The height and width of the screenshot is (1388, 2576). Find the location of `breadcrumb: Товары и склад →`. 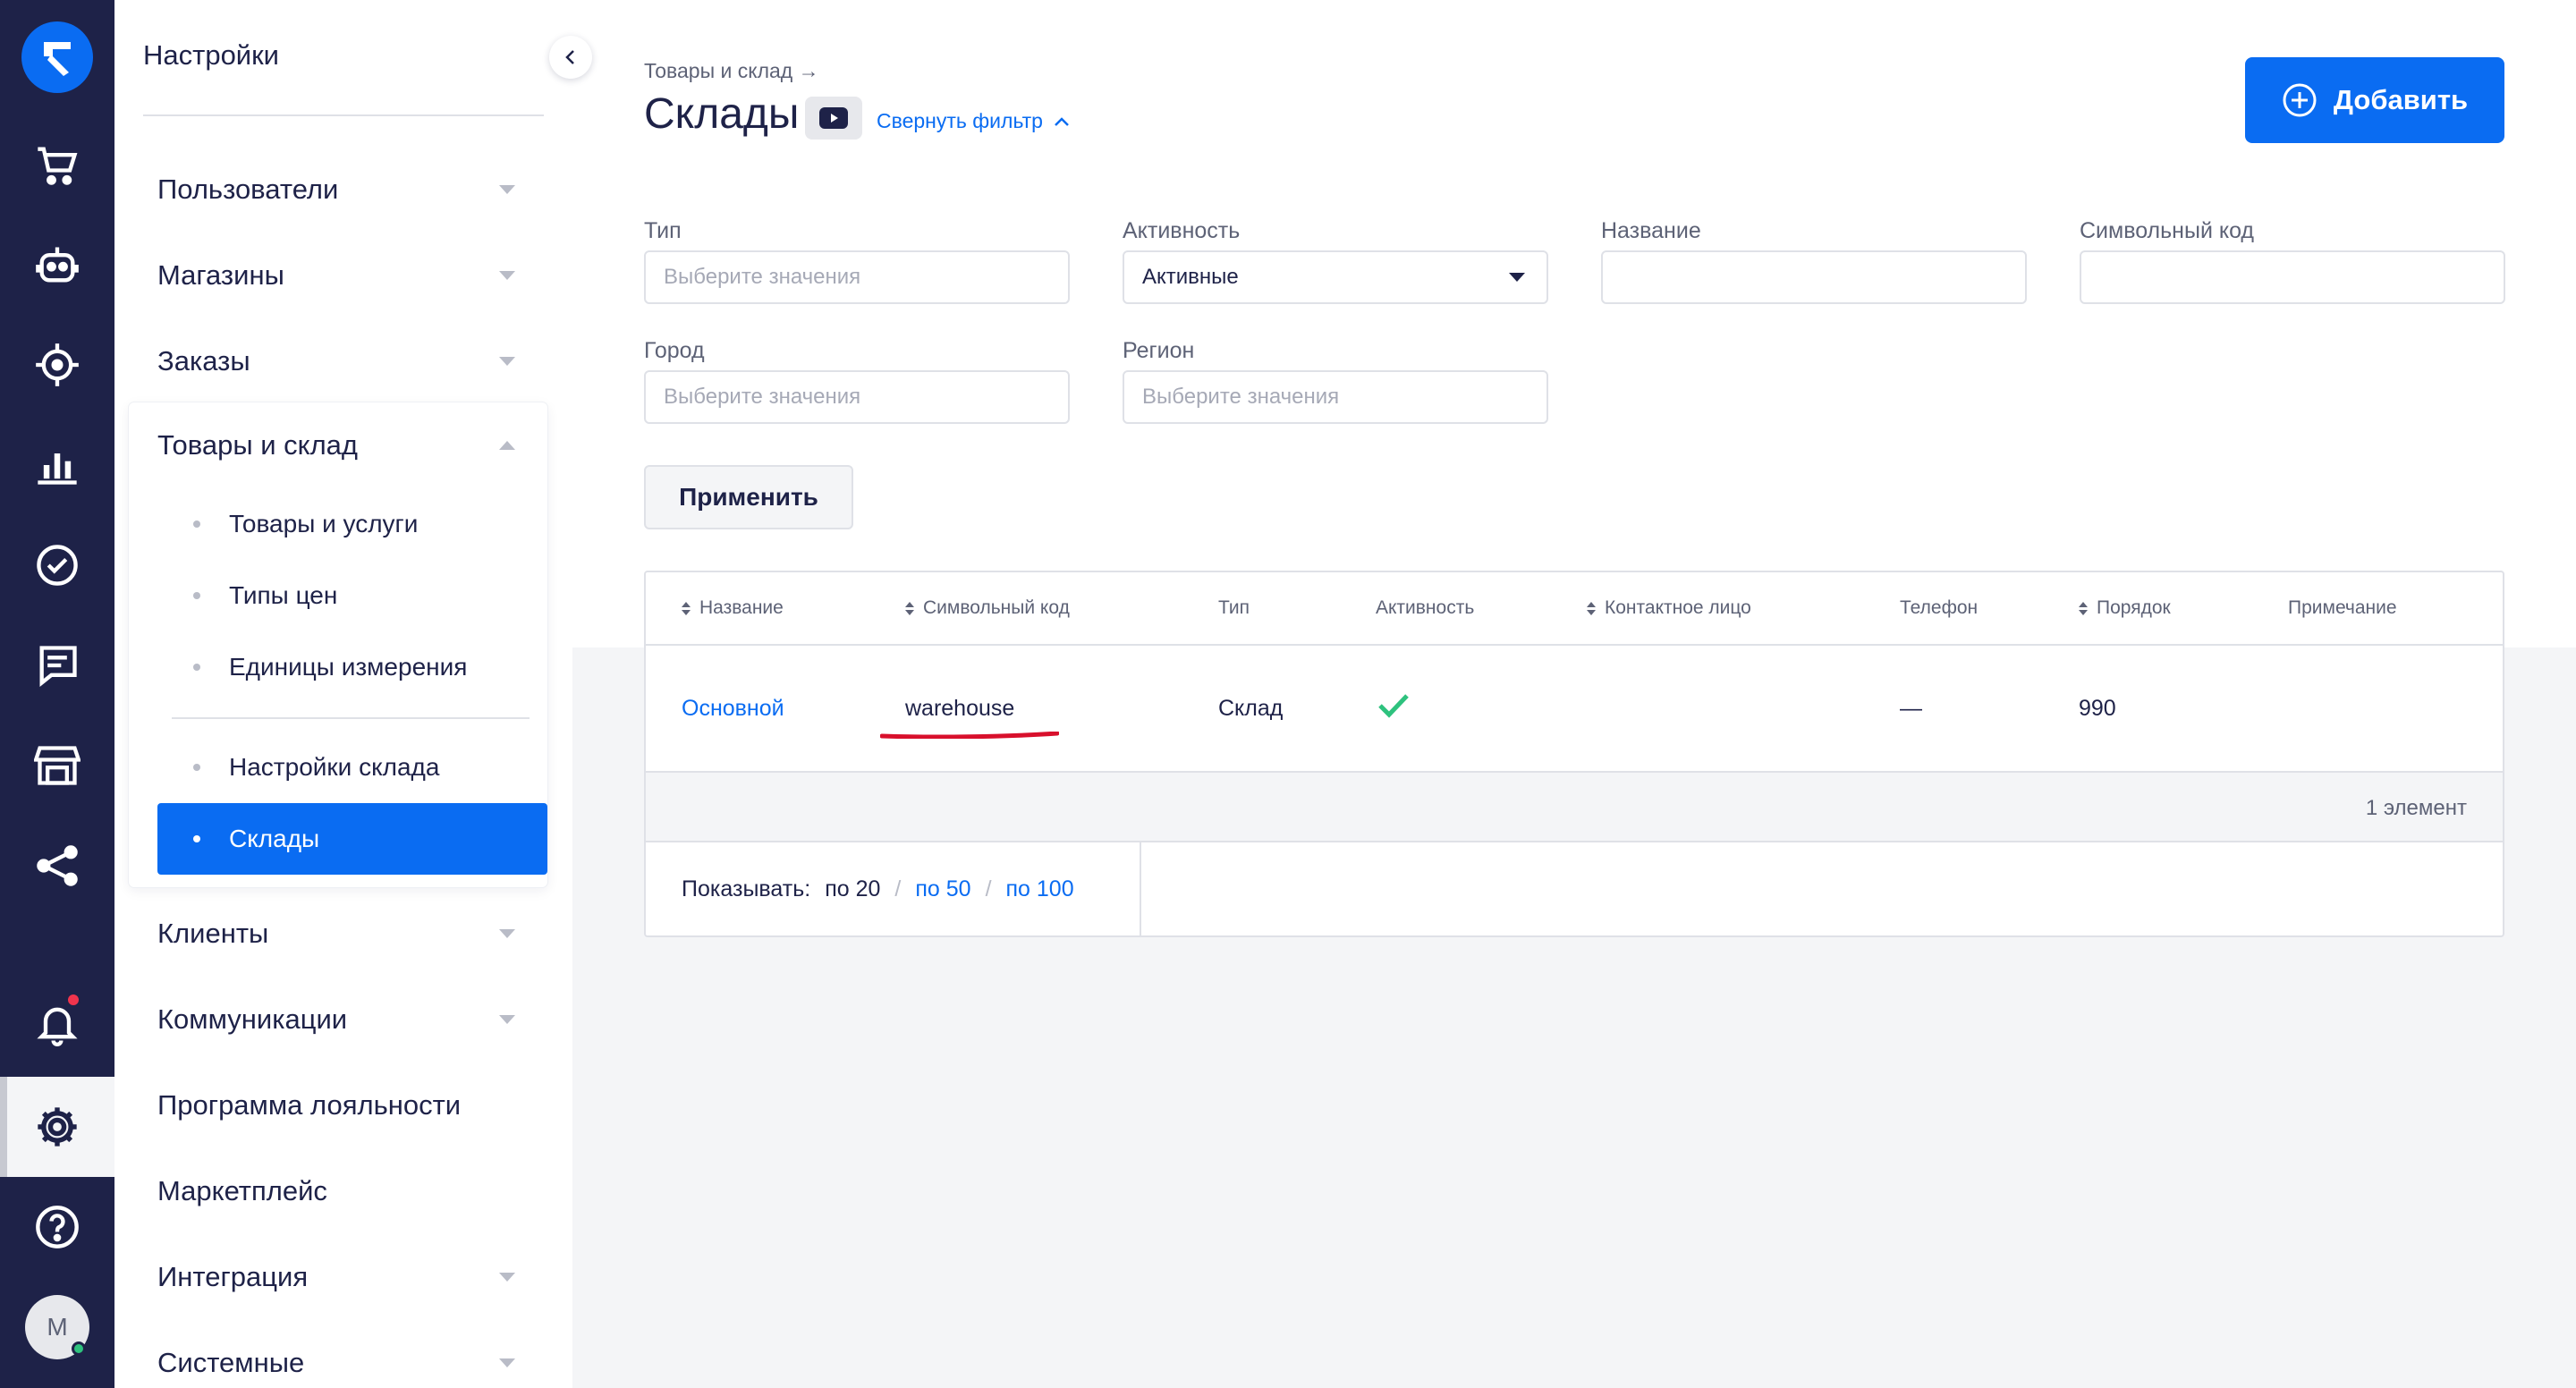

breadcrumb: Товары и склад → is located at coordinates (731, 71).